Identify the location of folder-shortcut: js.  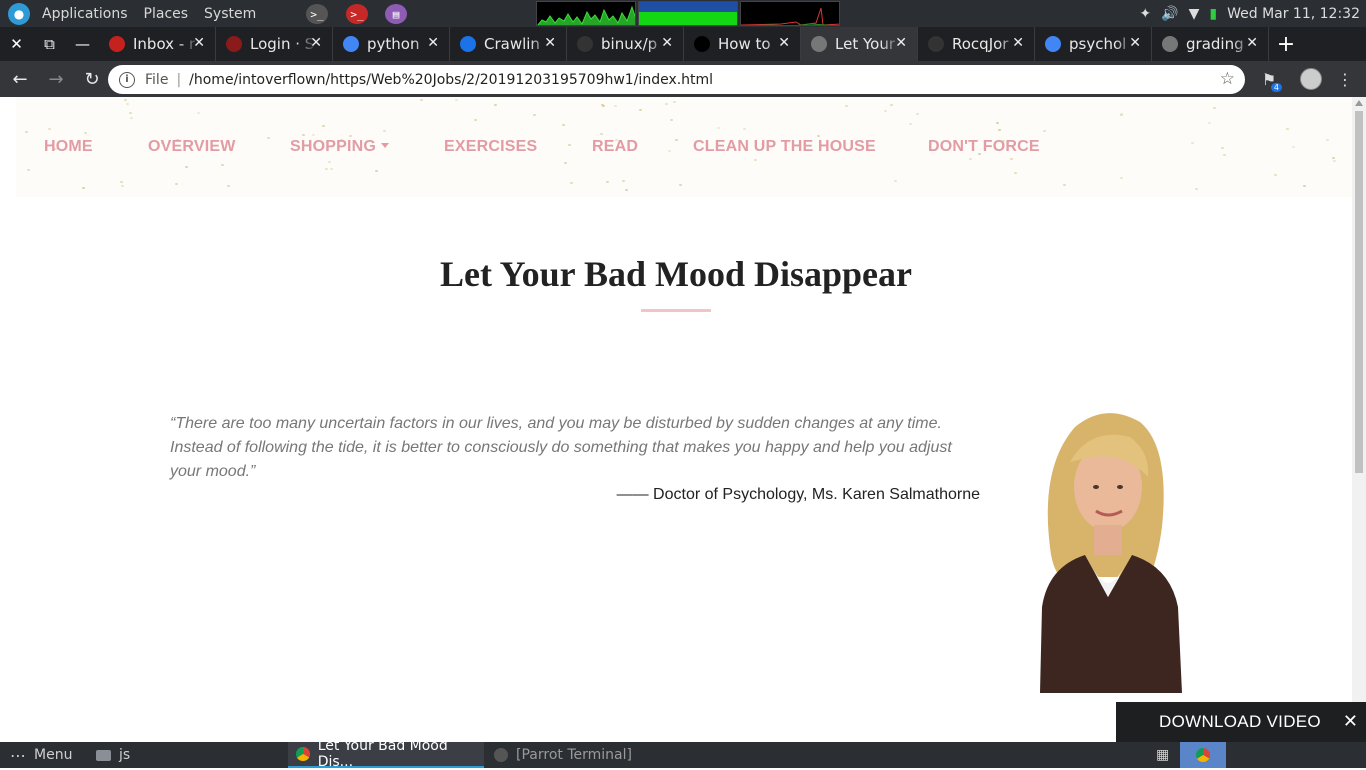
(113, 755).